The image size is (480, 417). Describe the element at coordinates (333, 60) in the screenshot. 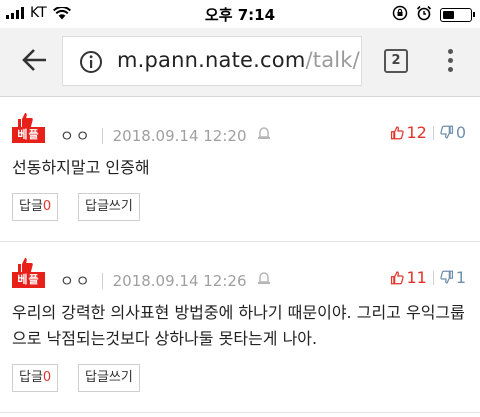

I see `url-path: /talk/rep` at that location.